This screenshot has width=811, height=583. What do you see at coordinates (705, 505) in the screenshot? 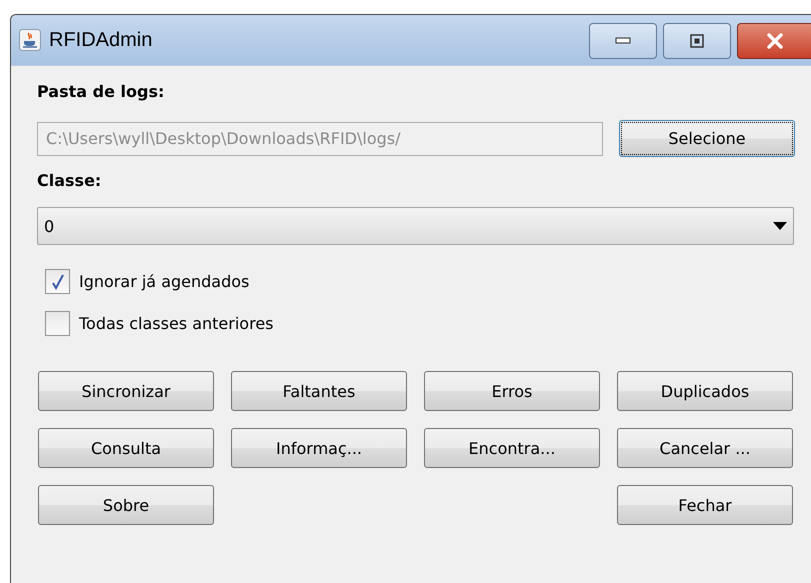
I see `close-dialog-button: Fechar` at bounding box center [705, 505].